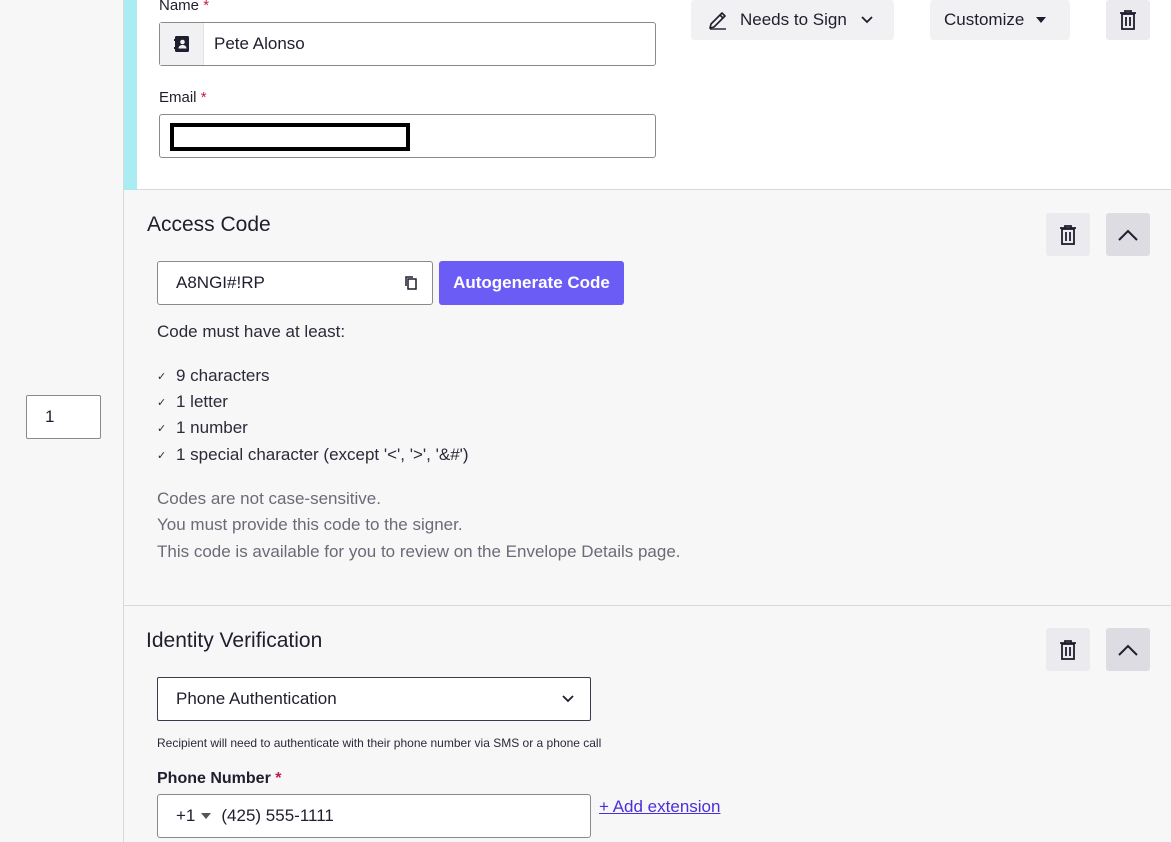  What do you see at coordinates (984, 19) in the screenshot?
I see `customize-label: Customize` at bounding box center [984, 19].